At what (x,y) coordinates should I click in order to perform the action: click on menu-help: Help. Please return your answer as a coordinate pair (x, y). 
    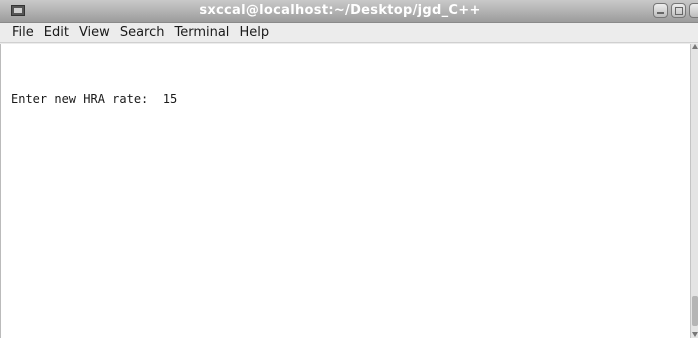
    Looking at the image, I should click on (255, 33).